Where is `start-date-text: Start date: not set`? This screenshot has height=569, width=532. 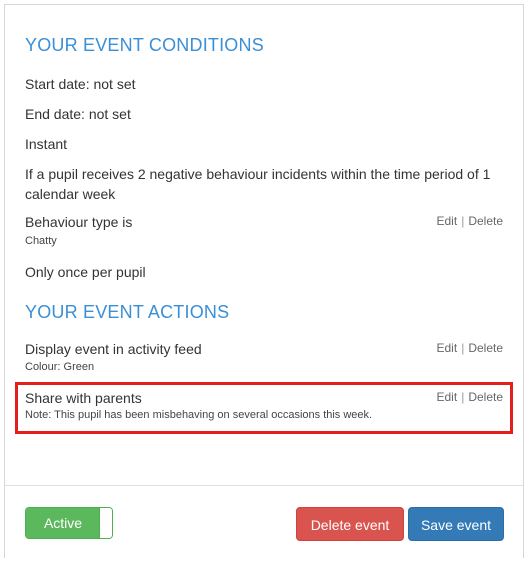 start-date-text: Start date: not set is located at coordinates (80, 84).